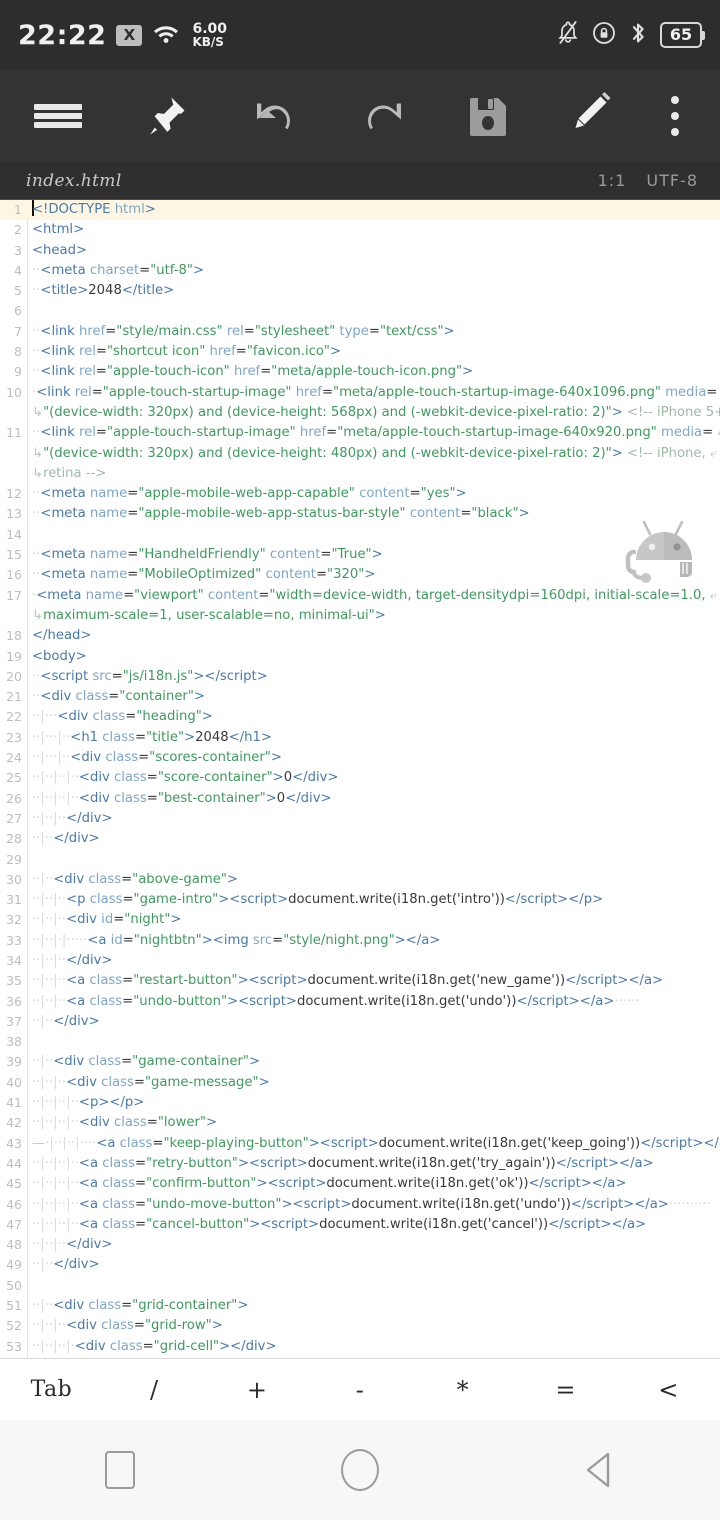 This screenshot has height=1520, width=720. I want to click on asterisk-key: *, so click(462, 1390).